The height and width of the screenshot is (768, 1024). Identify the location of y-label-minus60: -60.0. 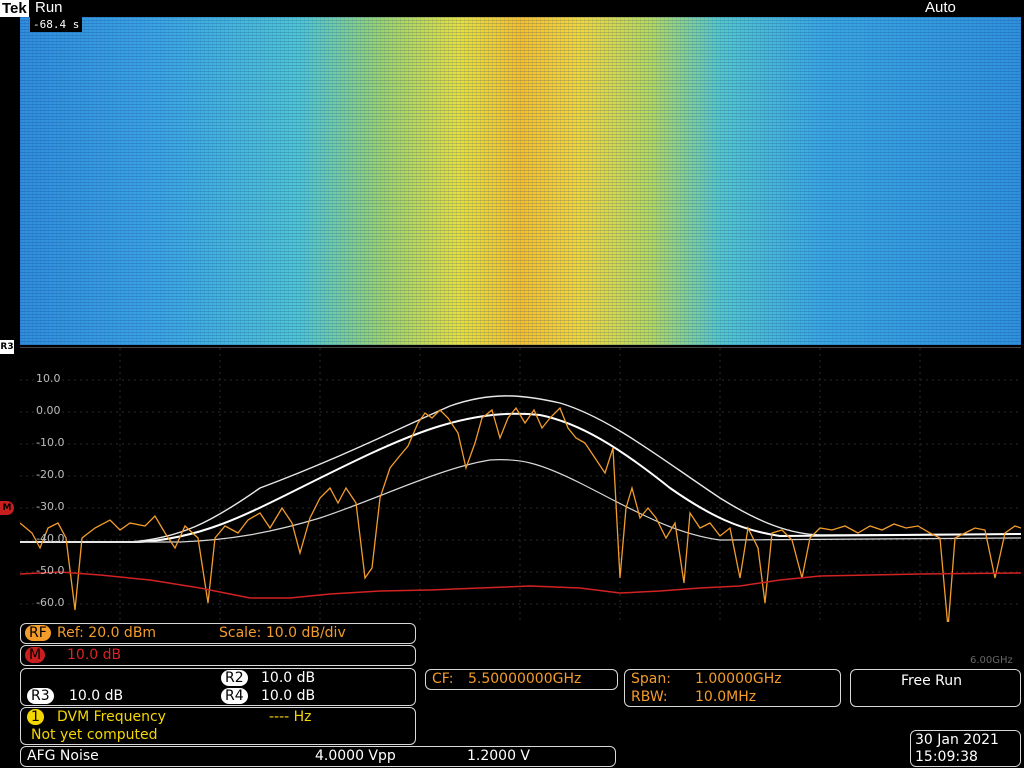
(50, 602).